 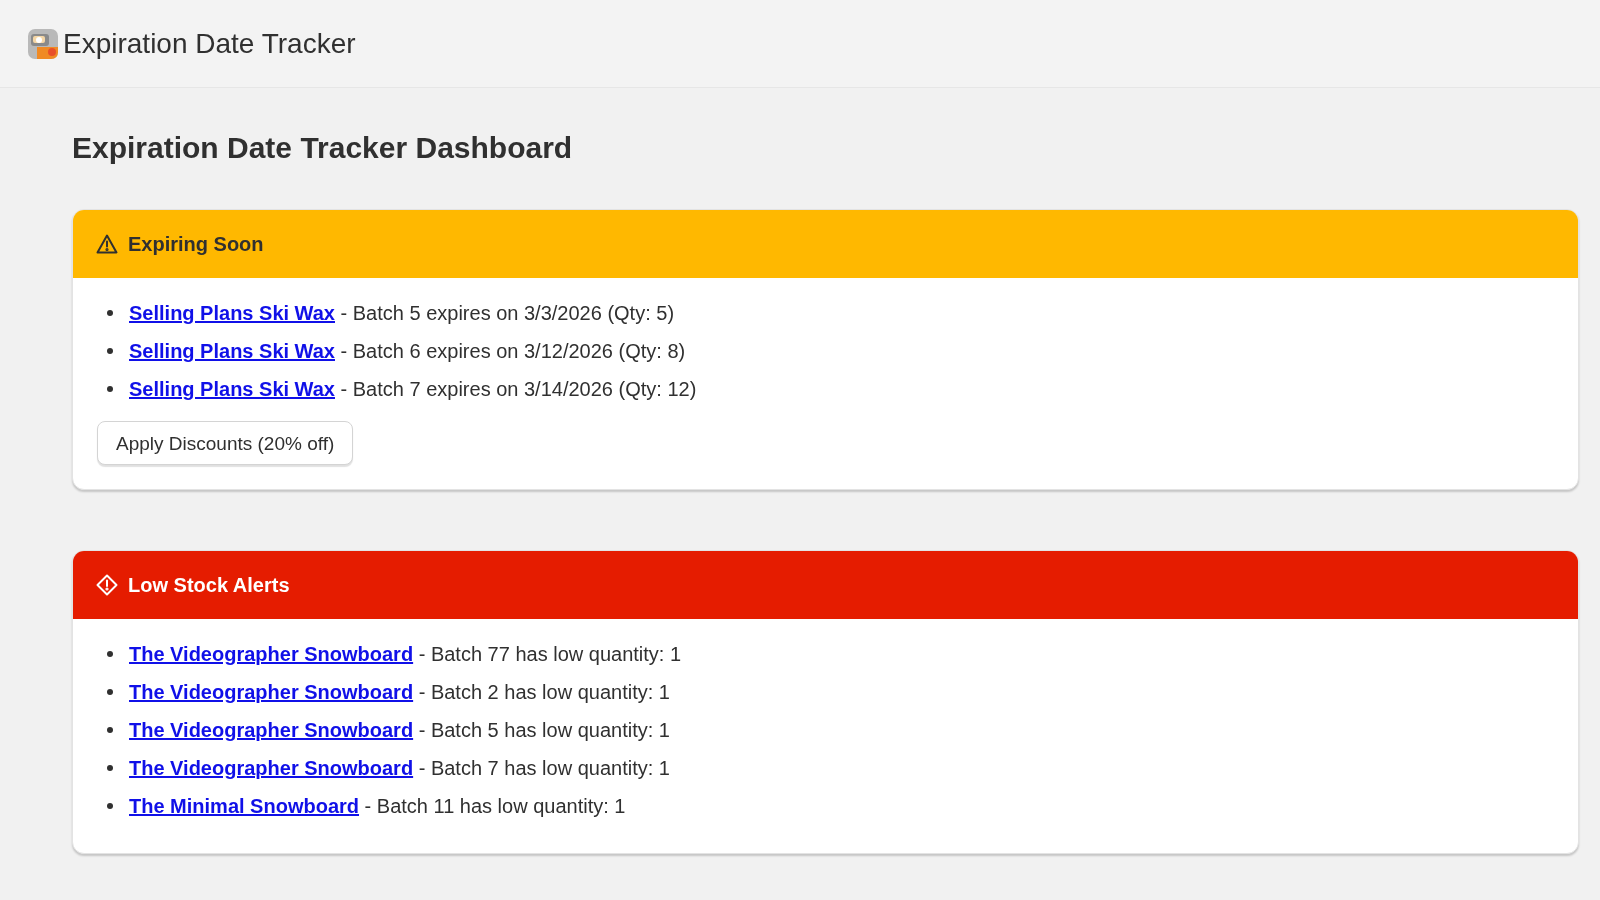 I want to click on alert-text: Selling Plans Ski Wax - Batch 5 expires on 3/3/2026 (Qty: 5), so click(x=402, y=313).